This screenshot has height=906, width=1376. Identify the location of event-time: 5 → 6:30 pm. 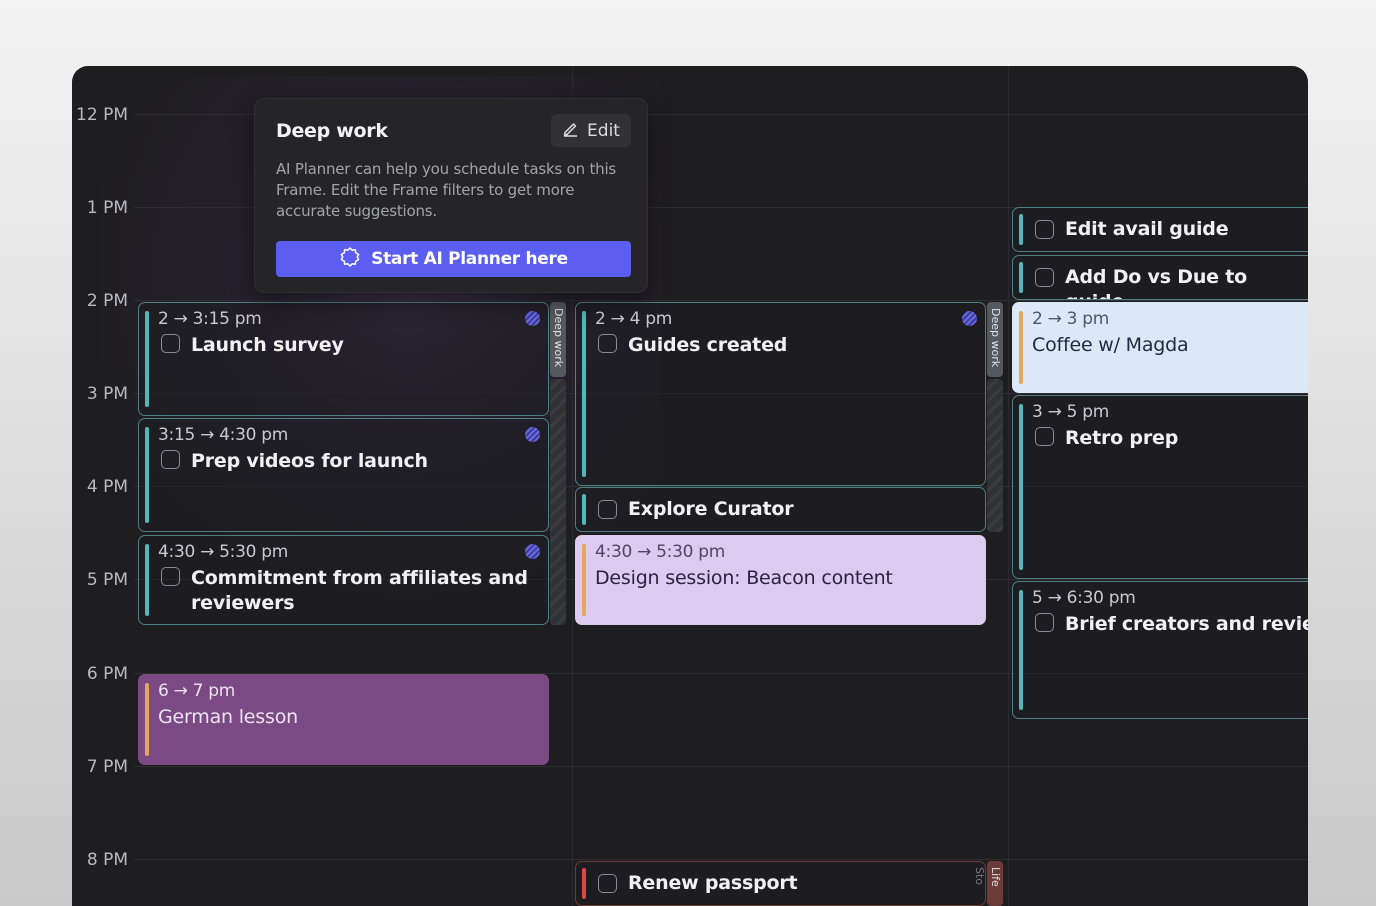
(1084, 598).